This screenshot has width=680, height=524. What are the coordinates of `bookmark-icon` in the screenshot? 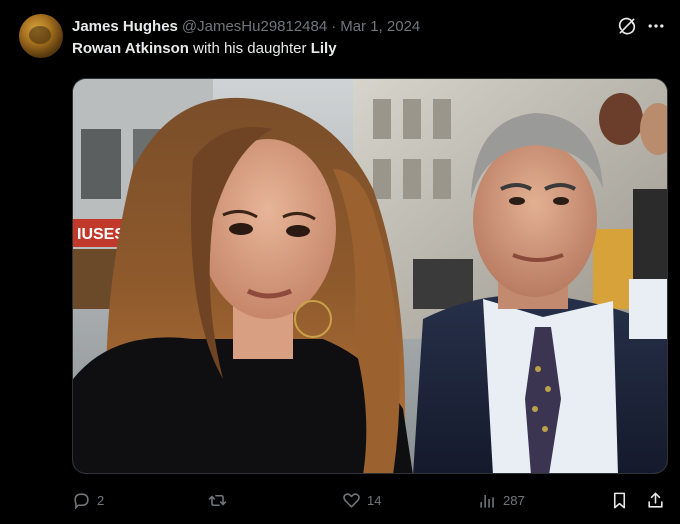 It's located at (619, 500).